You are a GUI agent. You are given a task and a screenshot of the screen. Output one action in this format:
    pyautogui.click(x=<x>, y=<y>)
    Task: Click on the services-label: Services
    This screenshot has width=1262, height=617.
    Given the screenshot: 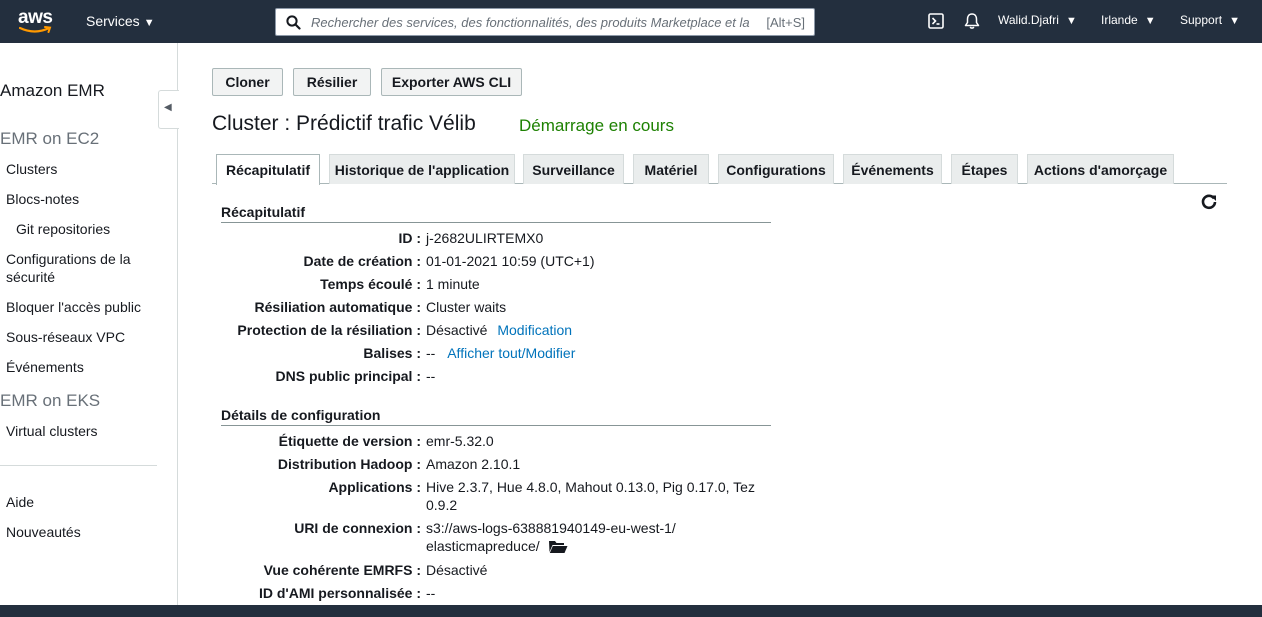 What is the action you would take?
    pyautogui.click(x=113, y=21)
    